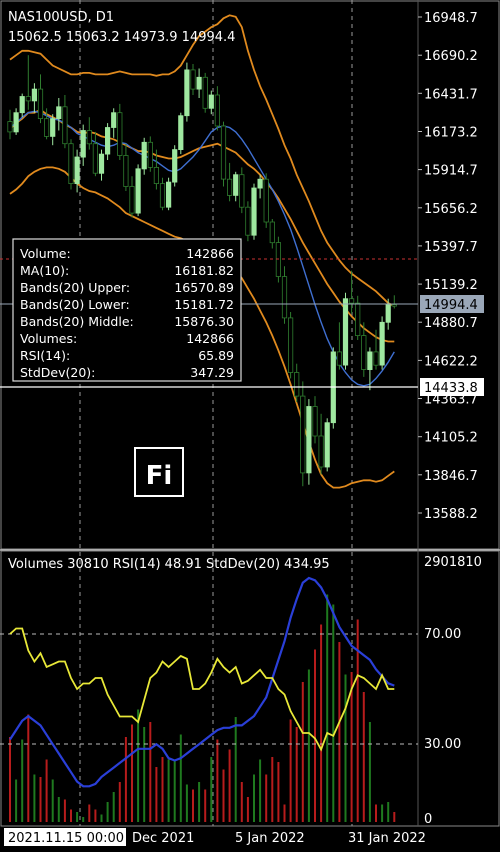  Describe the element at coordinates (163, 838) in the screenshot. I see `time-label-1: Dec 2021` at that location.